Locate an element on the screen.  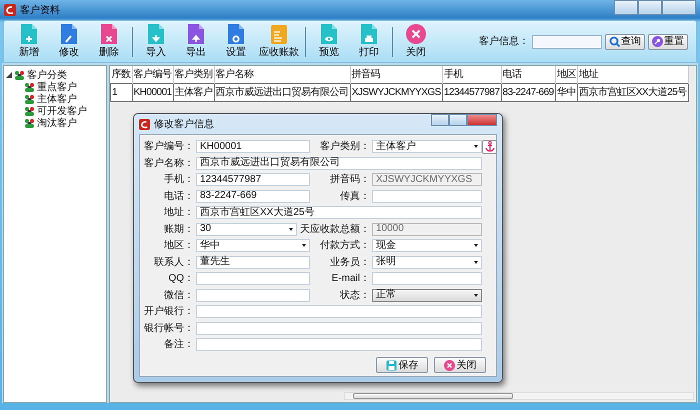
add-document-icon is located at coordinates (29, 34).